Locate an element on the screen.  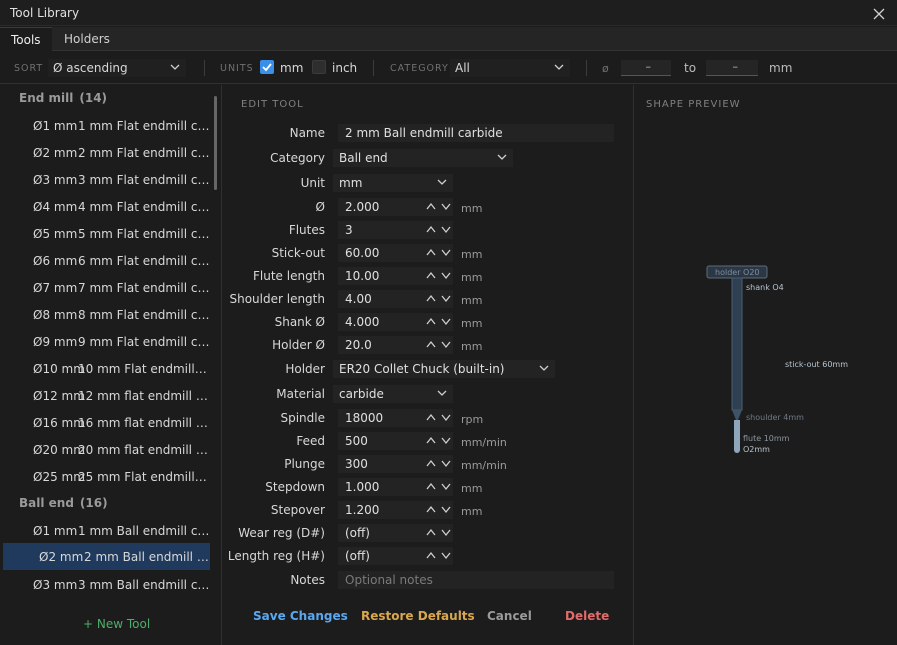
spindle-label: Spindle is located at coordinates (302, 418).